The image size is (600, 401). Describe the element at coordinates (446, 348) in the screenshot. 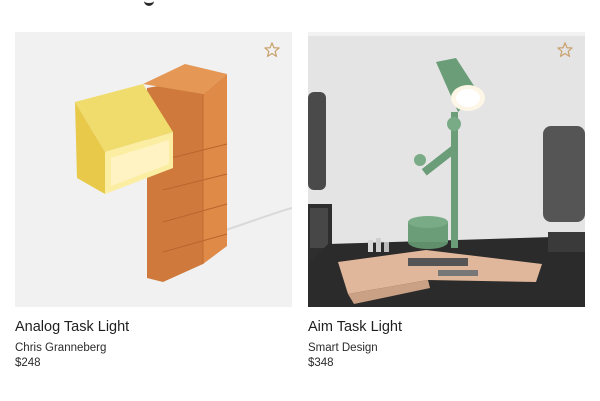

I see `product-designer: Smart Design` at that location.